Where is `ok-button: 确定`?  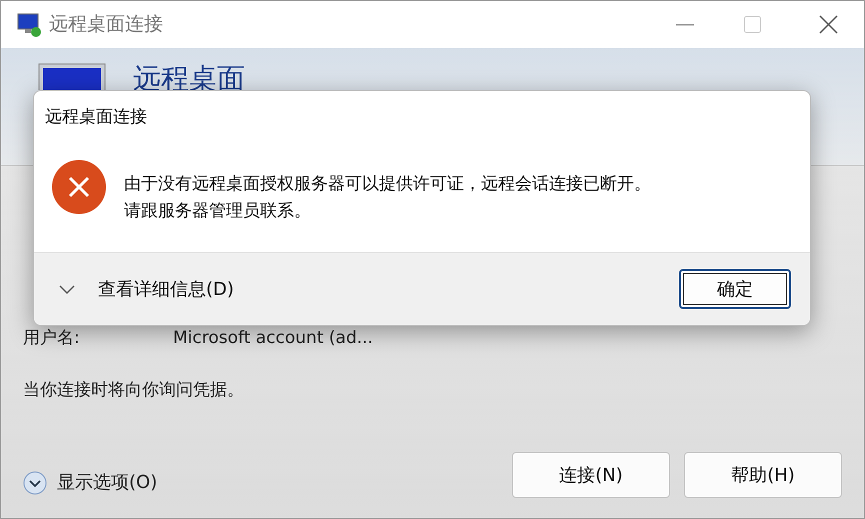
ok-button: 确定 is located at coordinates (735, 289).